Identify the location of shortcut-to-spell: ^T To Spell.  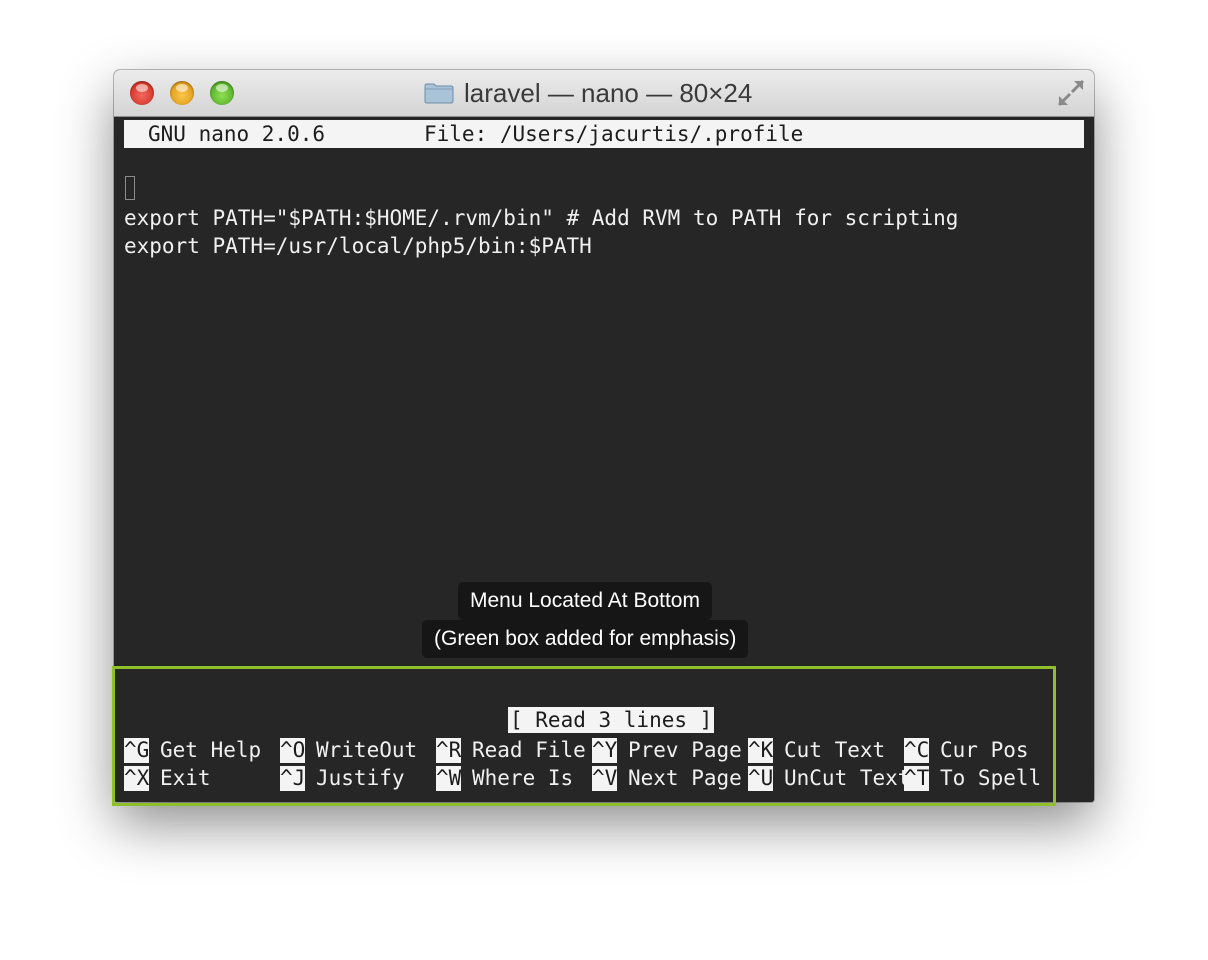
(972, 778).